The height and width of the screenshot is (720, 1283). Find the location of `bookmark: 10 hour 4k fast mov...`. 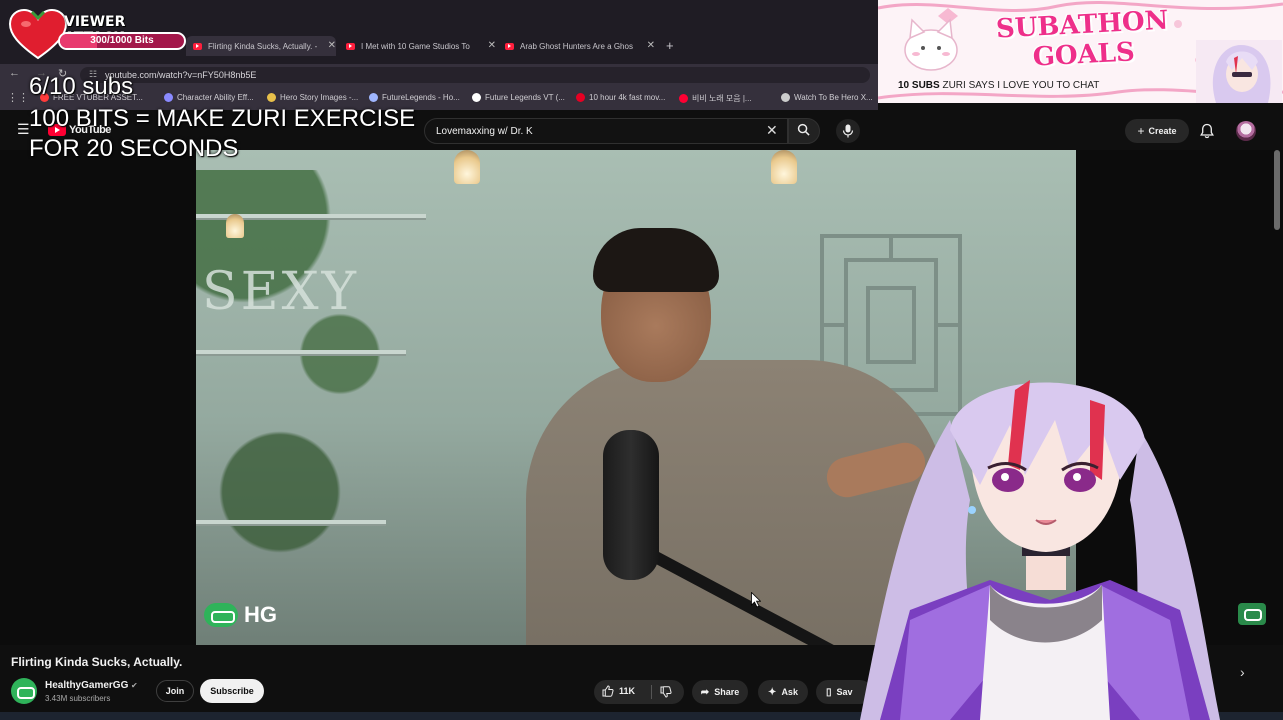

bookmark: 10 hour 4k fast mov... is located at coordinates (620, 97).